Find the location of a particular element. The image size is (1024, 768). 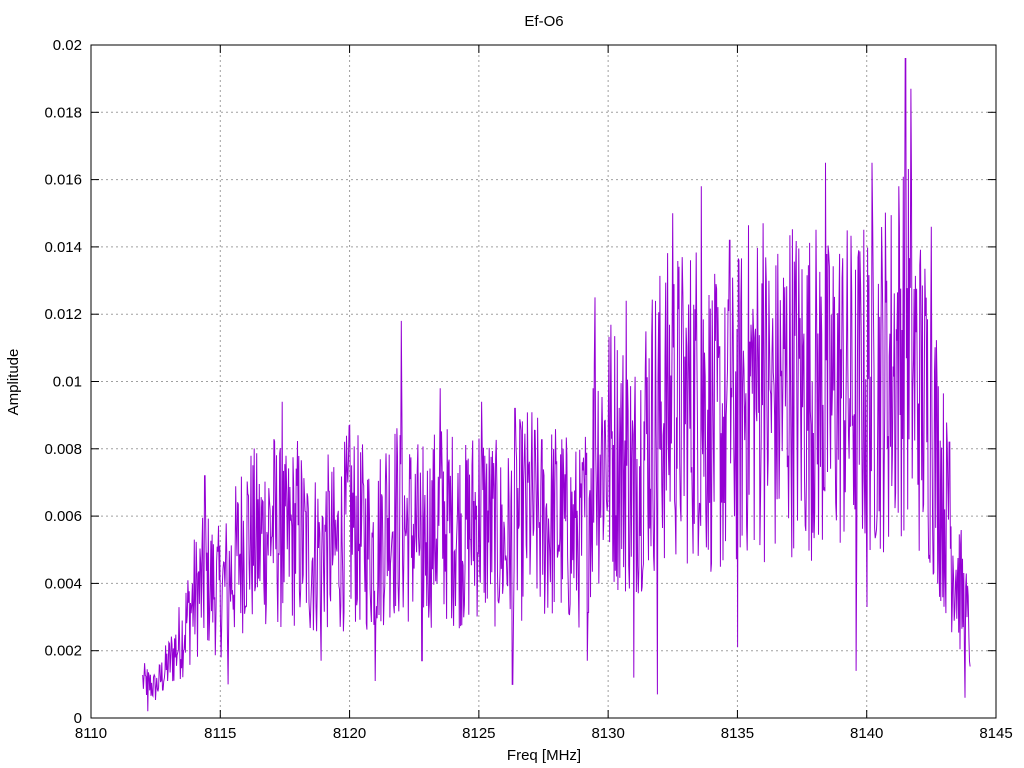

y-tick-label: 0.02 is located at coordinates (67, 45).